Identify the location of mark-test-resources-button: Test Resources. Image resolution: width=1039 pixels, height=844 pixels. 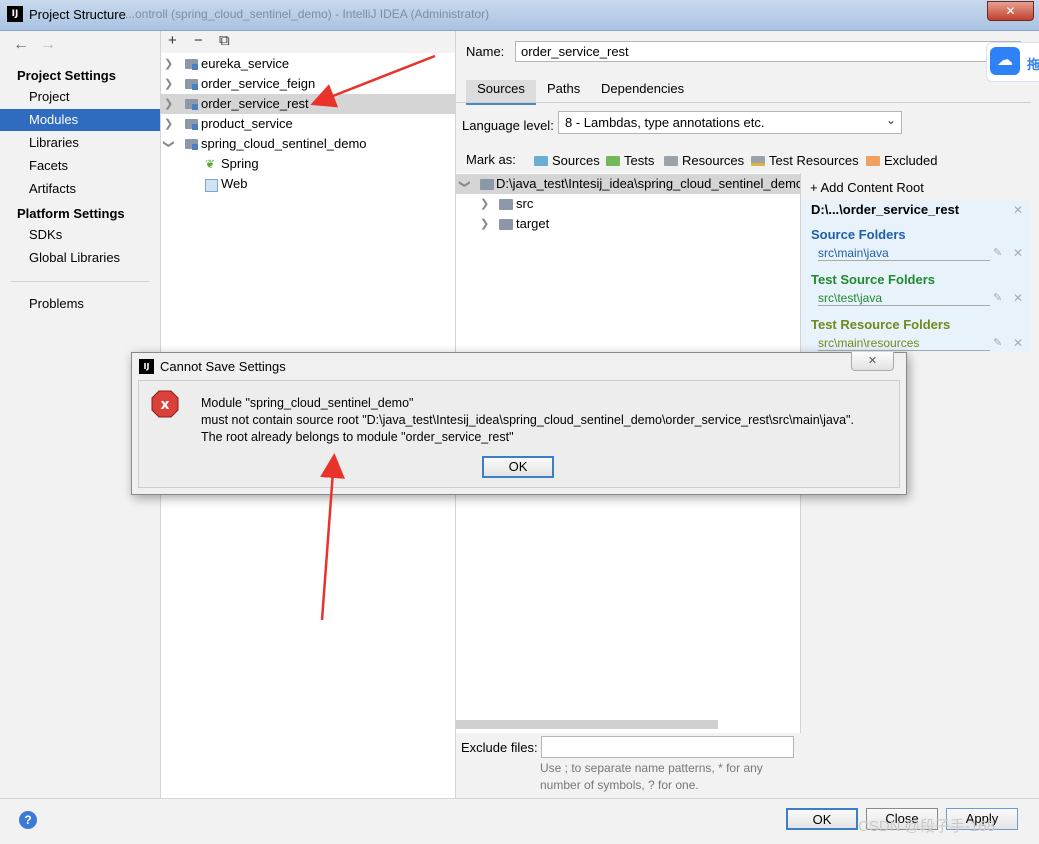
(805, 160).